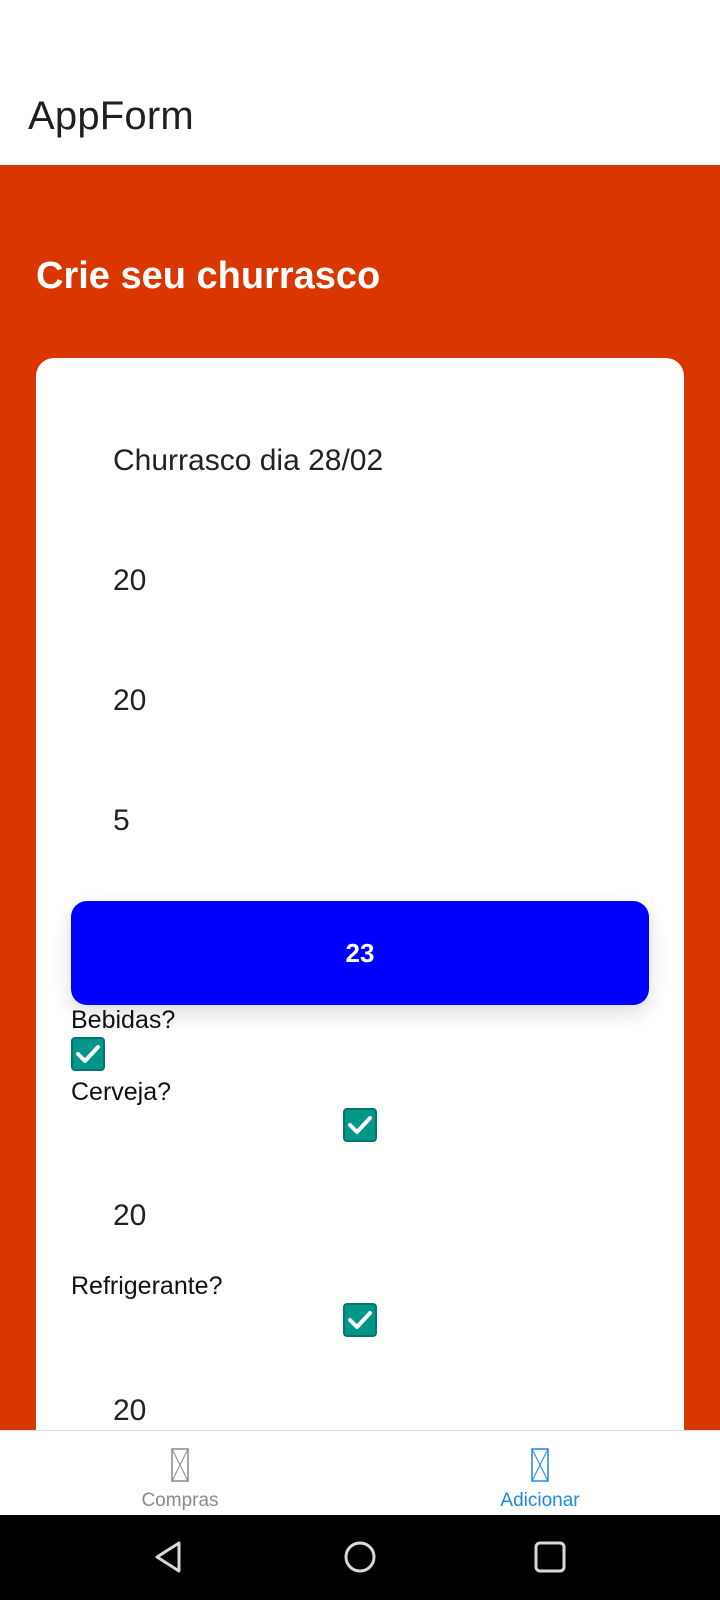 The image size is (720, 1600). I want to click on bottom-tab-bar: Compras Adicionar, so click(360, 1473).